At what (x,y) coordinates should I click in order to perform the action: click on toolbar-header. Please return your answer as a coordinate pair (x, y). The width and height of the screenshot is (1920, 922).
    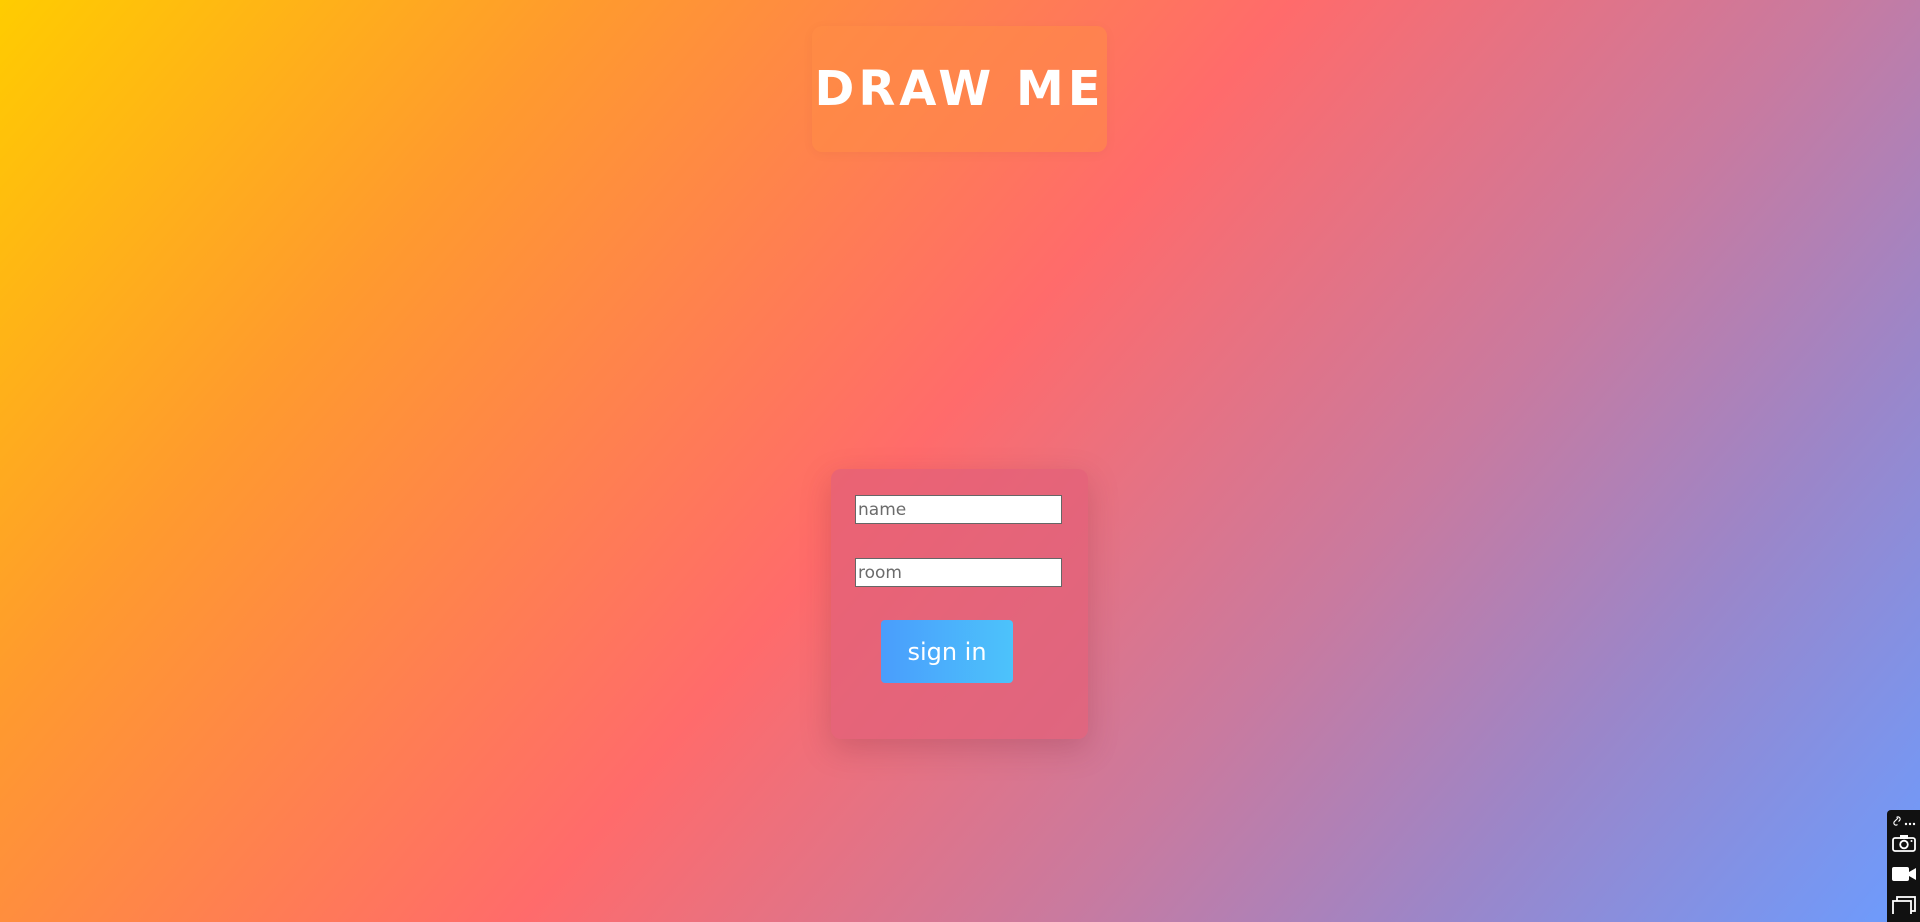
    Looking at the image, I should click on (1904, 820).